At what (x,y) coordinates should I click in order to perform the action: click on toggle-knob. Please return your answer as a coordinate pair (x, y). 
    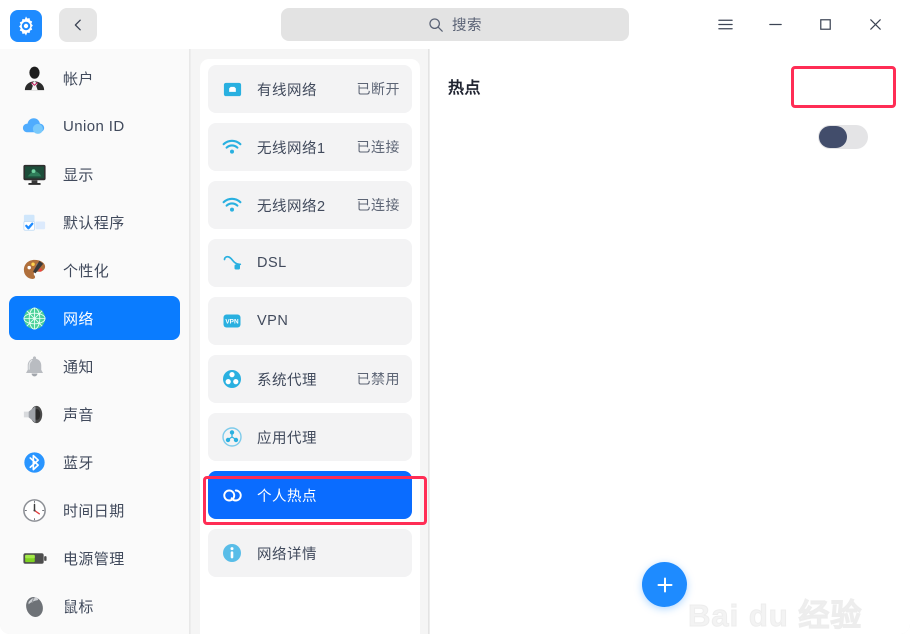
    Looking at the image, I should click on (833, 137).